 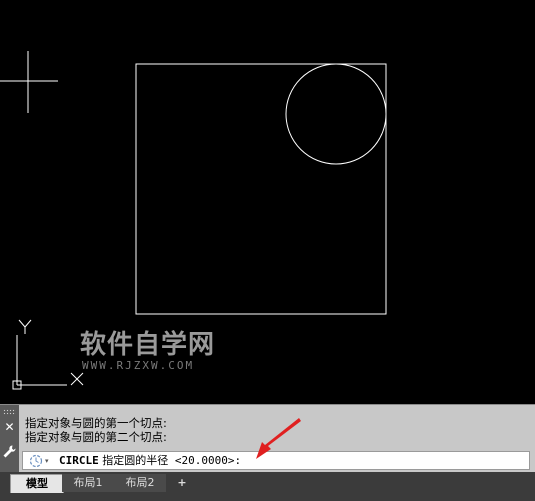 I want to click on tab-model: 模型, so click(x=37, y=483).